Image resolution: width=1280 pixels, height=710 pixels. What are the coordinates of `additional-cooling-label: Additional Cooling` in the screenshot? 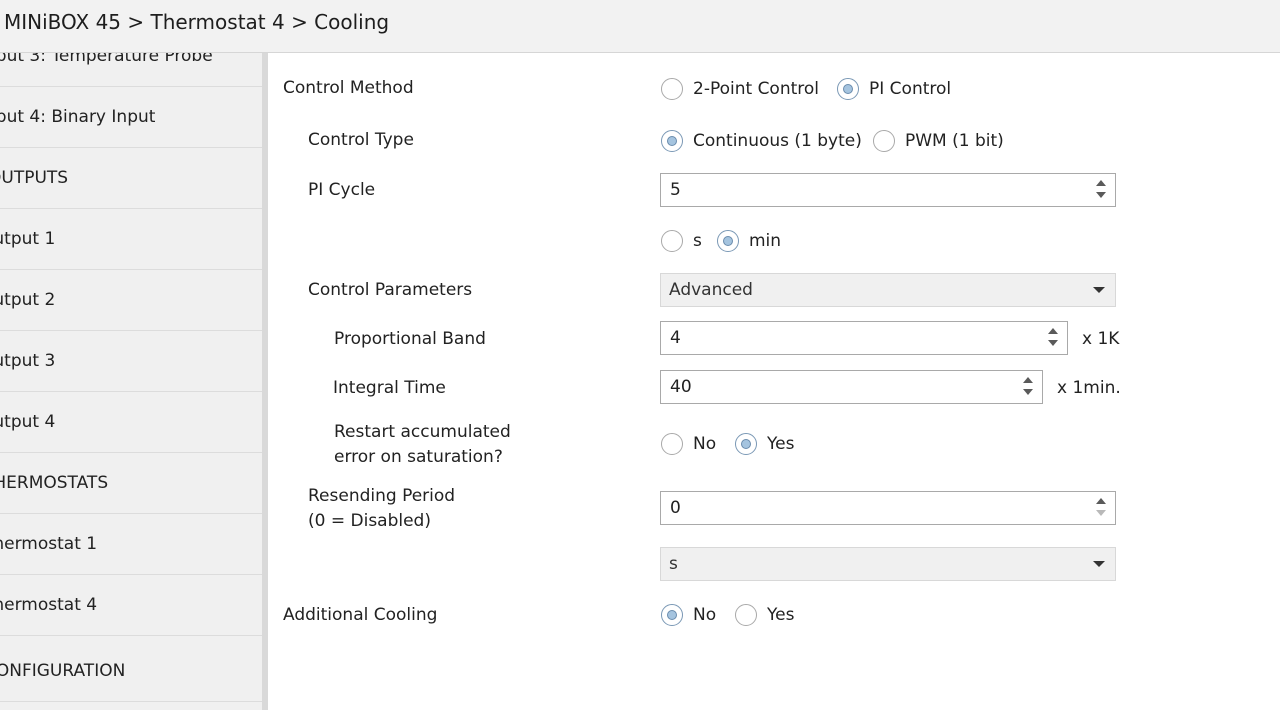 It's located at (360, 615).